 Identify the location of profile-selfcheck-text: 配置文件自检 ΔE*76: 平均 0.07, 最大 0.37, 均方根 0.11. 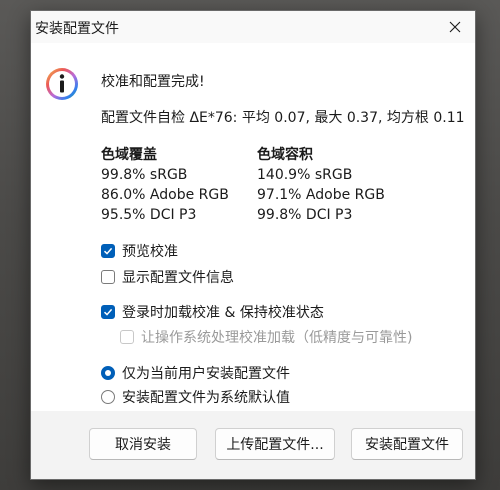
(283, 118).